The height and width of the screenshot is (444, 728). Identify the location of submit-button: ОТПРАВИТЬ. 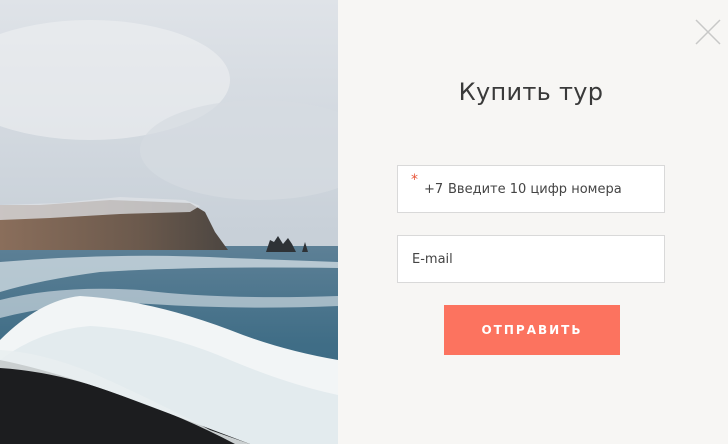
(532, 330).